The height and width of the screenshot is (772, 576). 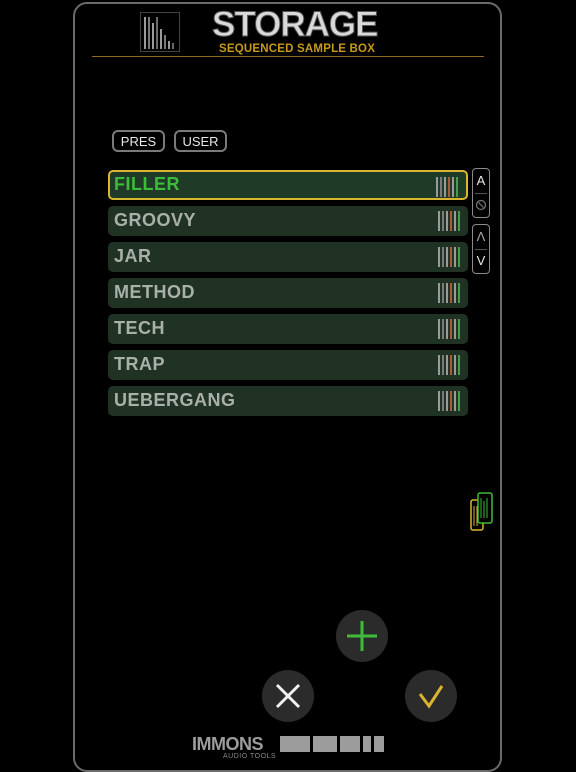 I want to click on cancel-button, so click(x=288, y=696).